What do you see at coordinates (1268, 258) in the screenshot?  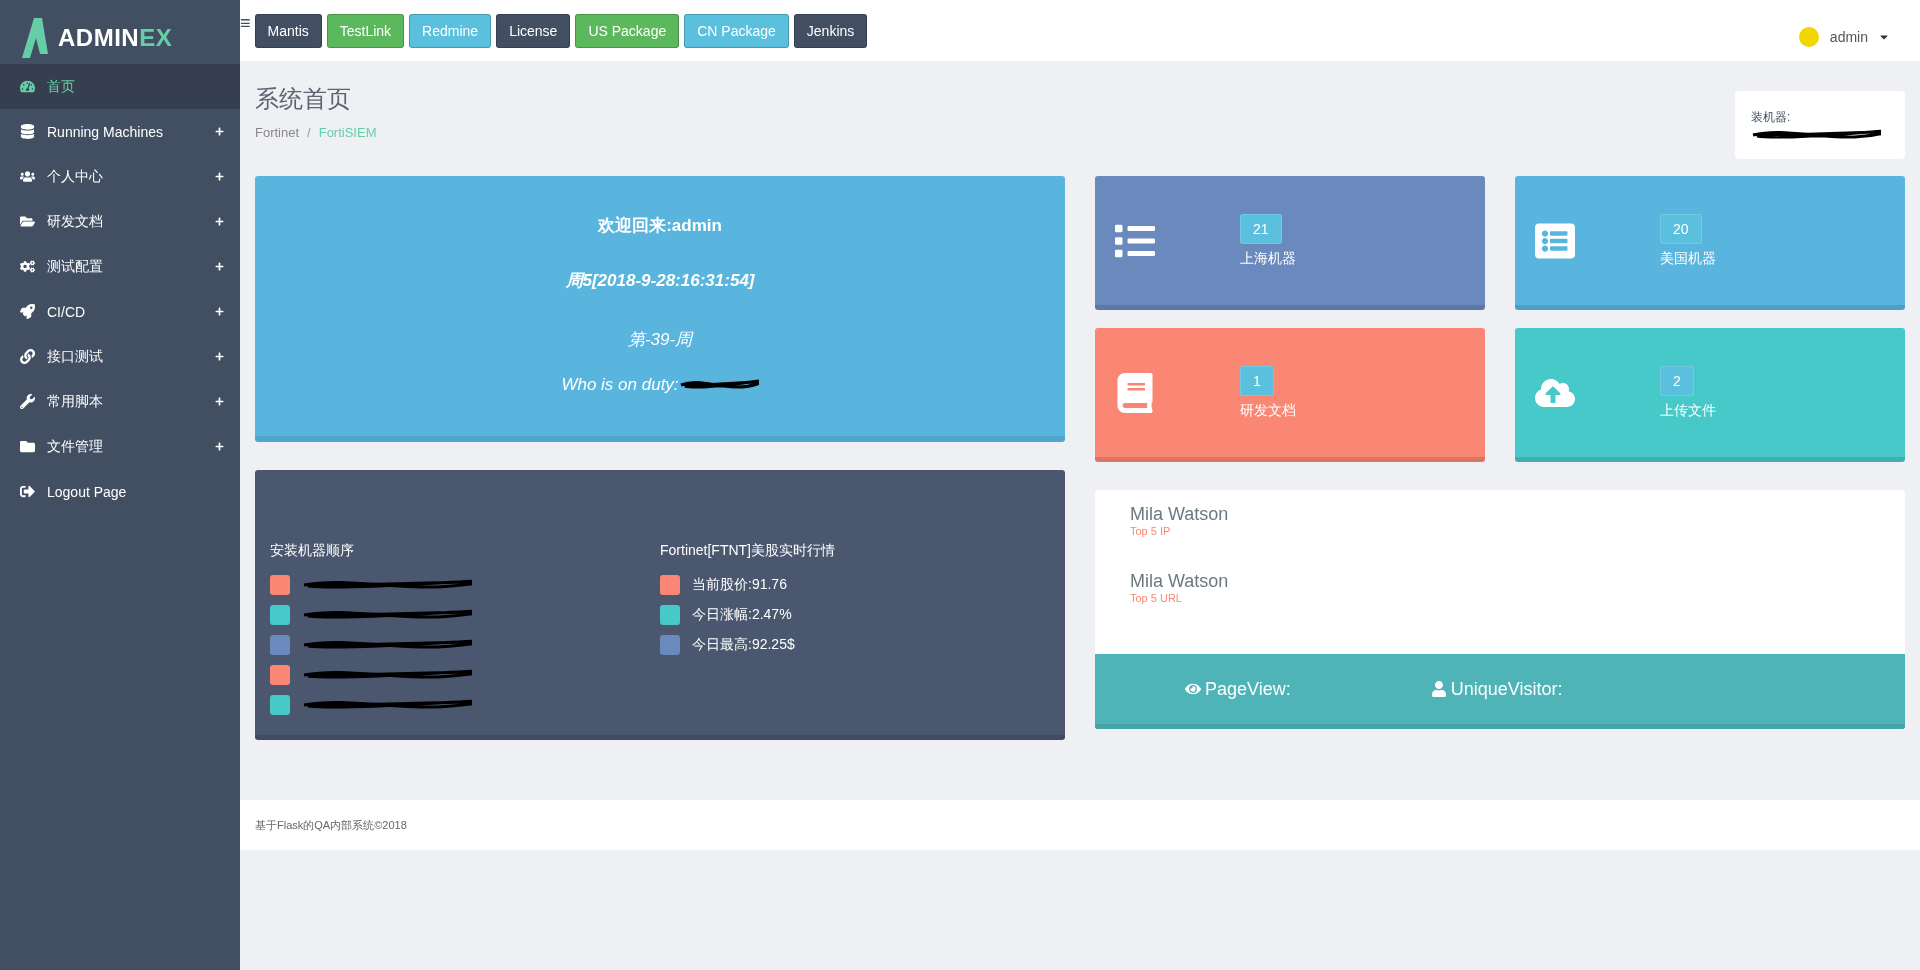 I see `tile-label: 上海机器` at bounding box center [1268, 258].